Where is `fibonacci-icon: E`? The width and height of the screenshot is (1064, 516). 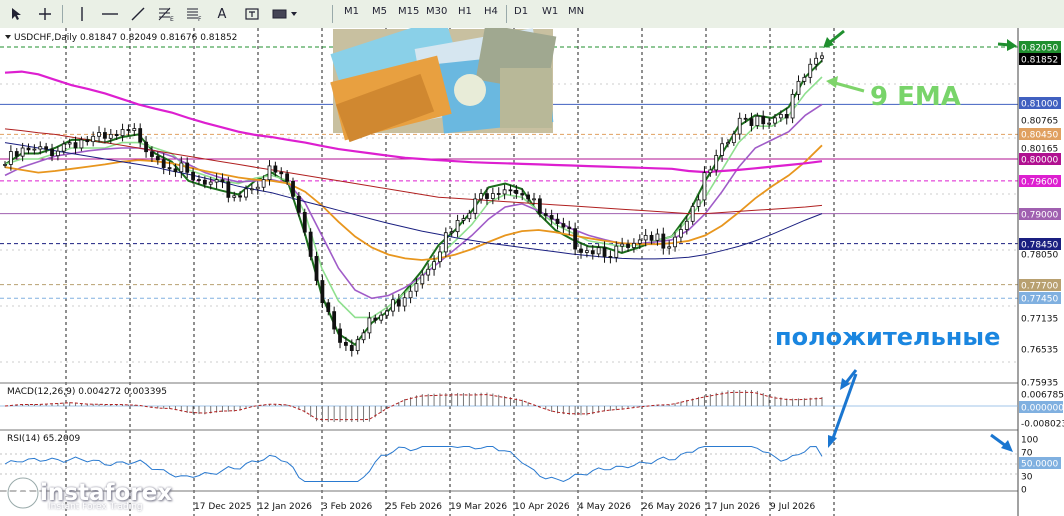 fibonacci-icon: E is located at coordinates (166, 14).